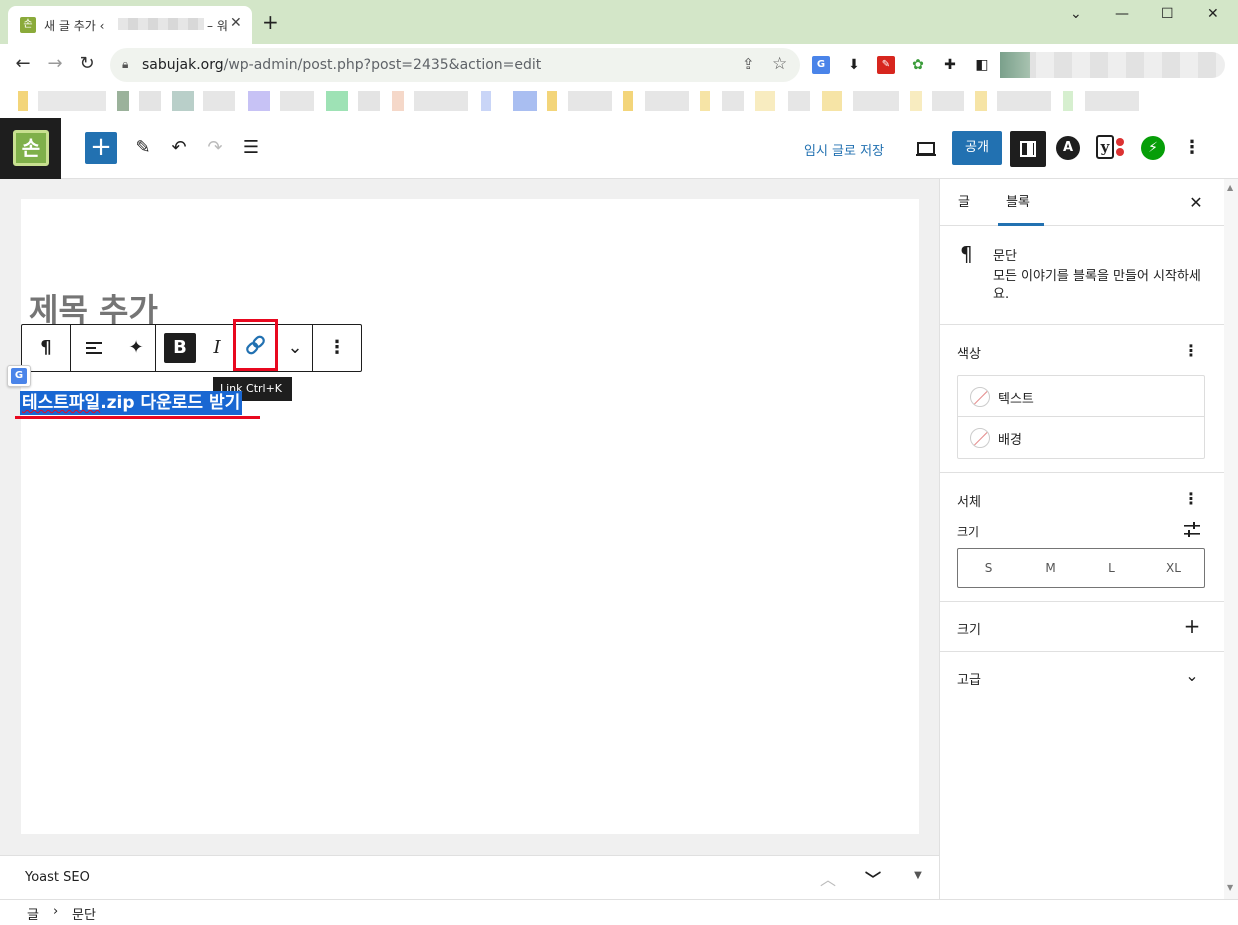 This screenshot has width=1238, height=925. What do you see at coordinates (918, 65) in the screenshot?
I see `plant-extension-icon: ✿` at bounding box center [918, 65].